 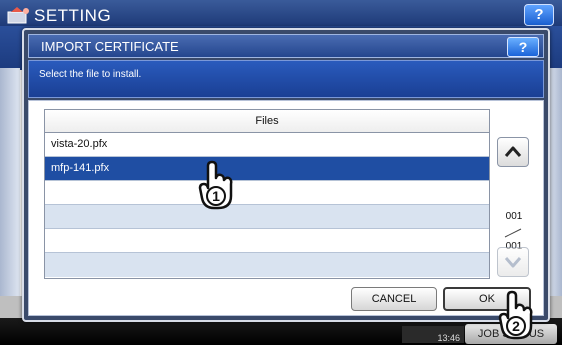 I want to click on scroll-down-button, so click(x=513, y=262).